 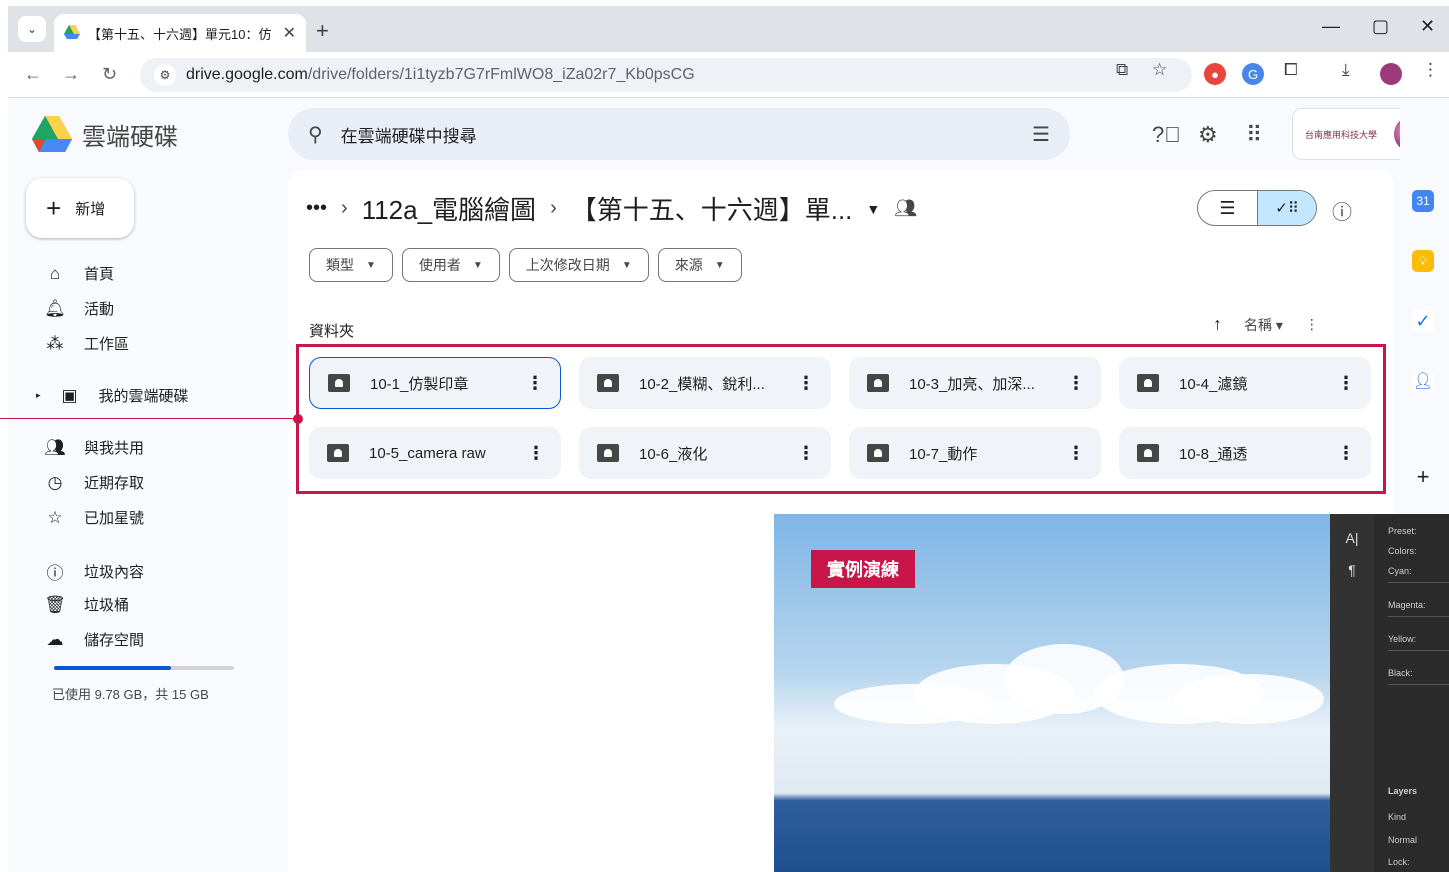 I want to click on breadcrumb: ••• › 112a_電腦繪圖 › 【第十五、十六週】單... ▼ 👥︎, so click(x=611, y=208).